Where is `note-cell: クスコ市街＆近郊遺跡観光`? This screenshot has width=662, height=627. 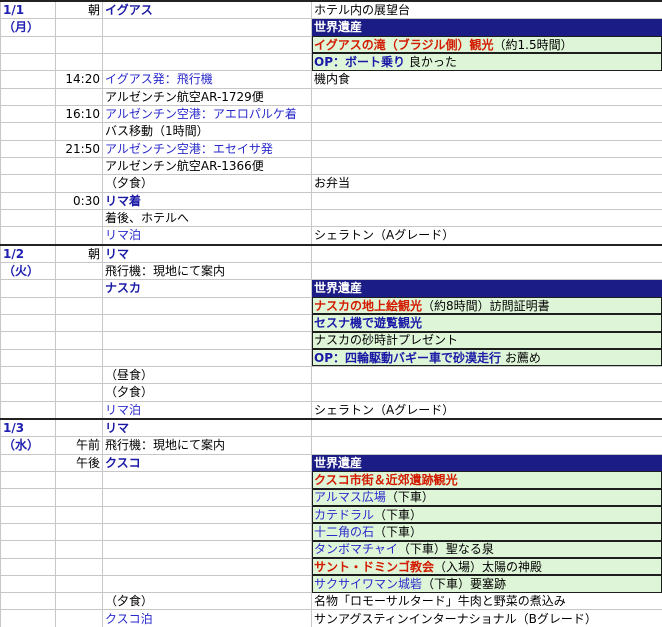 note-cell: クスコ市街＆近郊遺跡観光 is located at coordinates (486, 479).